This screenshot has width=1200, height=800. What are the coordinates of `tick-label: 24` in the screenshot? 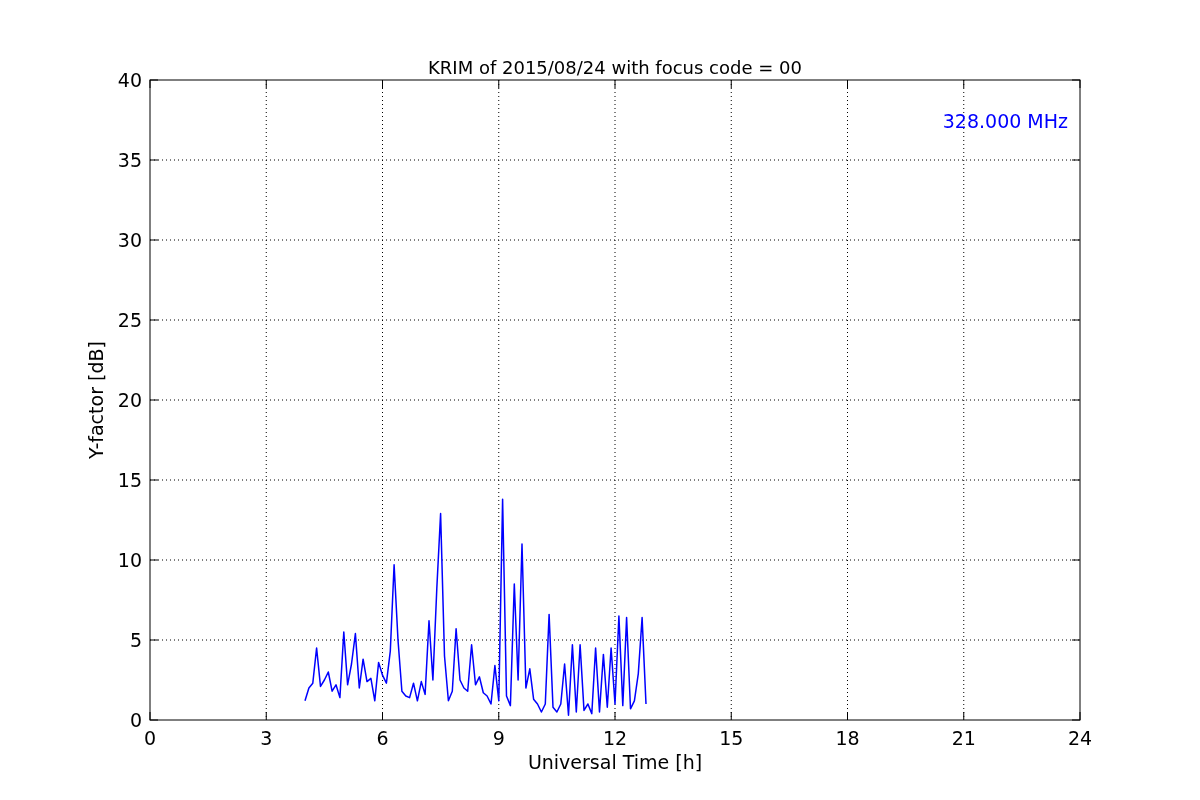 It's located at (1080, 738).